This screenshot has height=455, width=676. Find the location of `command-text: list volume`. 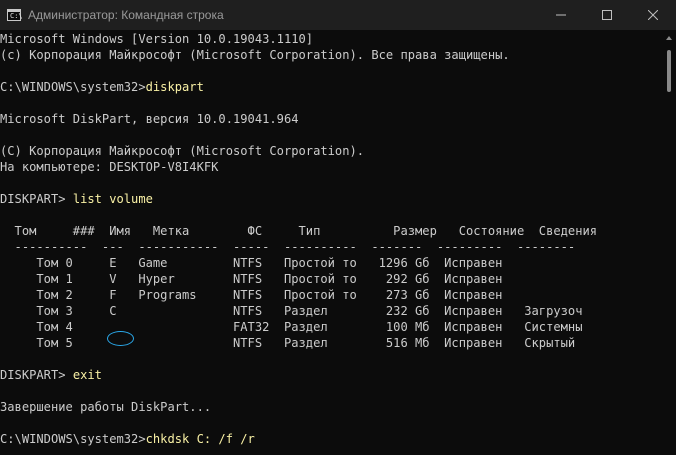

command-text: list volume is located at coordinates (112, 199).